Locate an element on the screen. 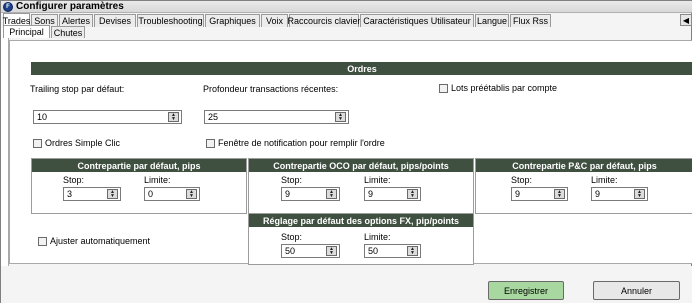 The width and height of the screenshot is (692, 303). counterpart-stop-value: 3 is located at coordinates (70, 194).